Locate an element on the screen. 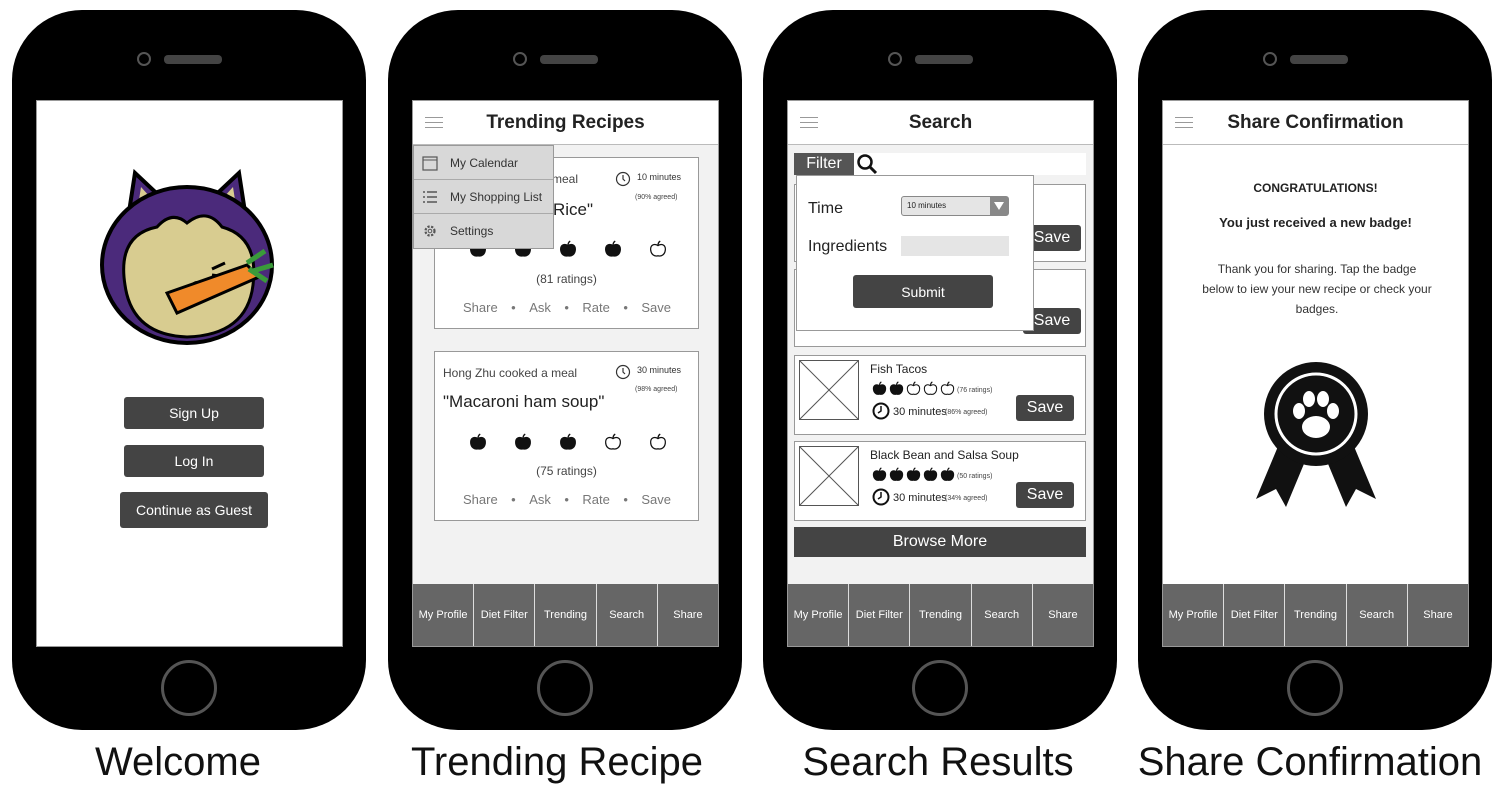 The width and height of the screenshot is (1500, 800). filter-tab: Filter is located at coordinates (824, 164).